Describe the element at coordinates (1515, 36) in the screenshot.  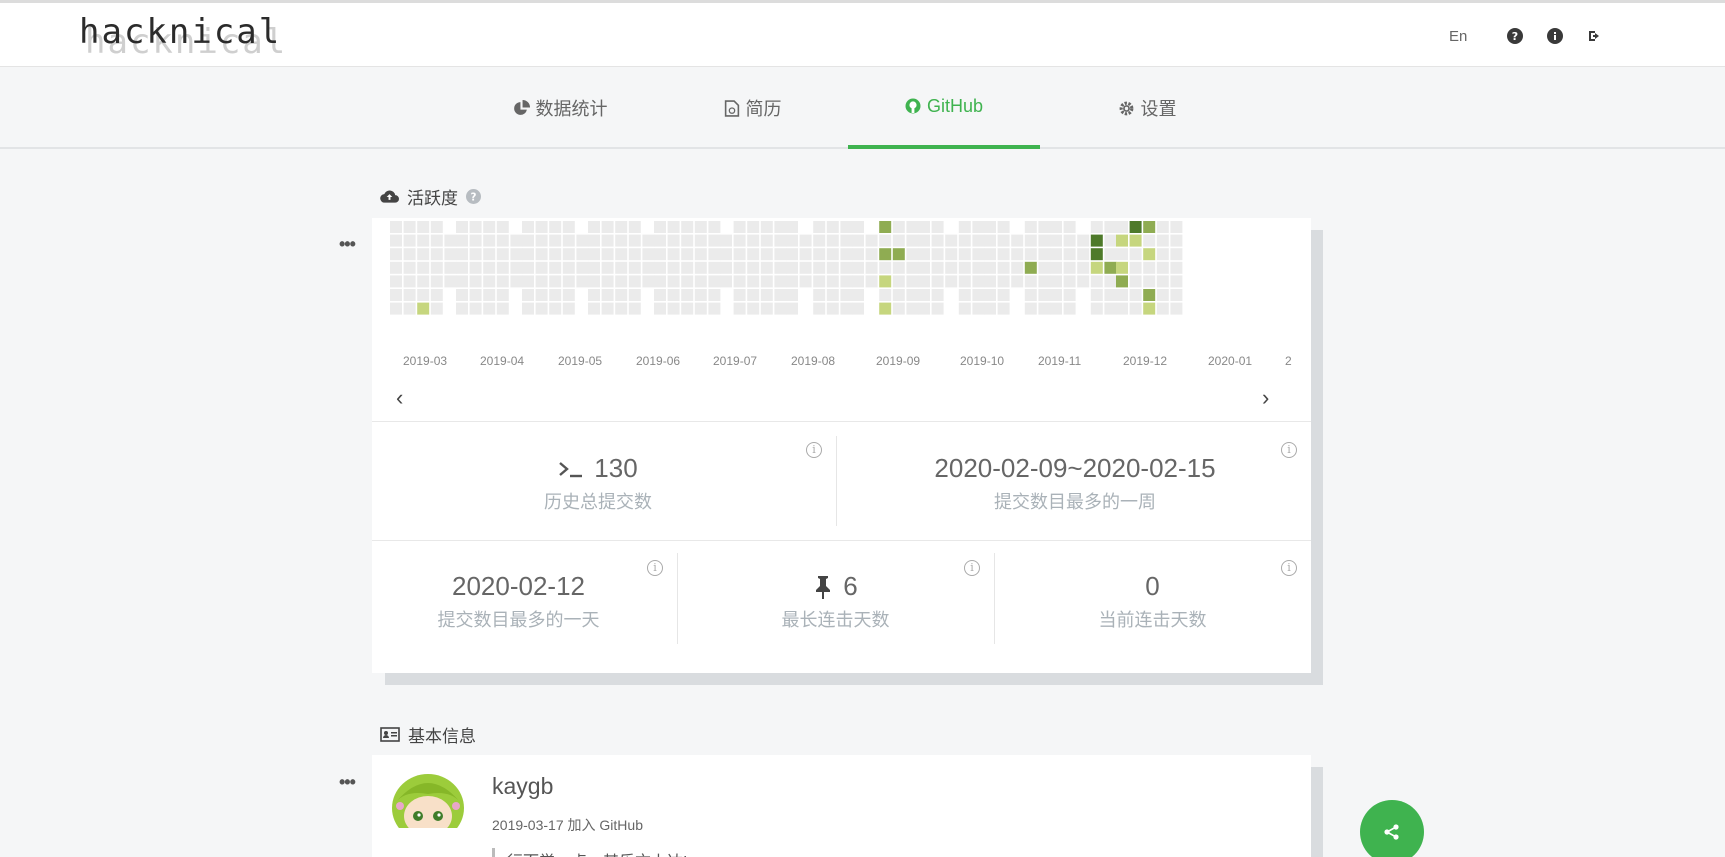
I see `question-circle-icon: ?` at that location.